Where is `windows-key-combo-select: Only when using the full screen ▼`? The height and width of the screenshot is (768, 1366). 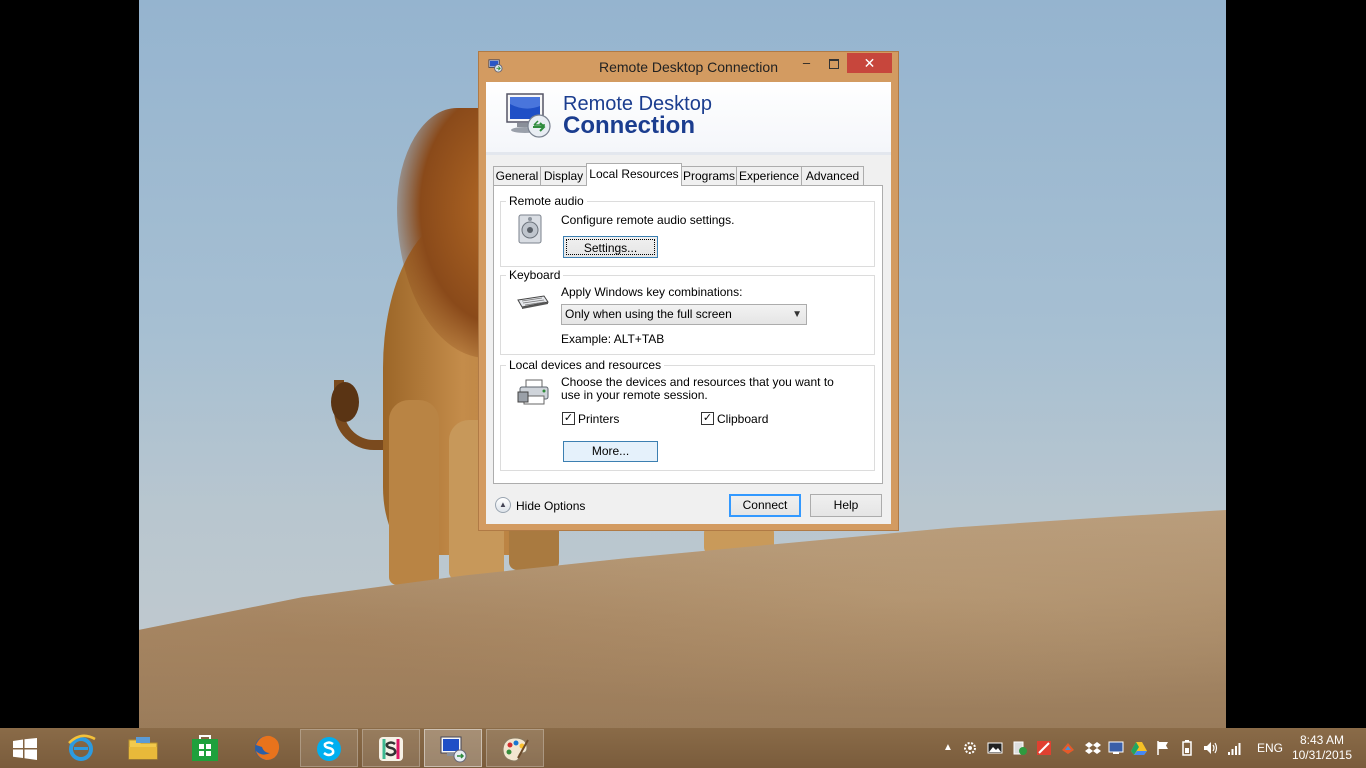 windows-key-combo-select: Only when using the full screen ▼ is located at coordinates (684, 314).